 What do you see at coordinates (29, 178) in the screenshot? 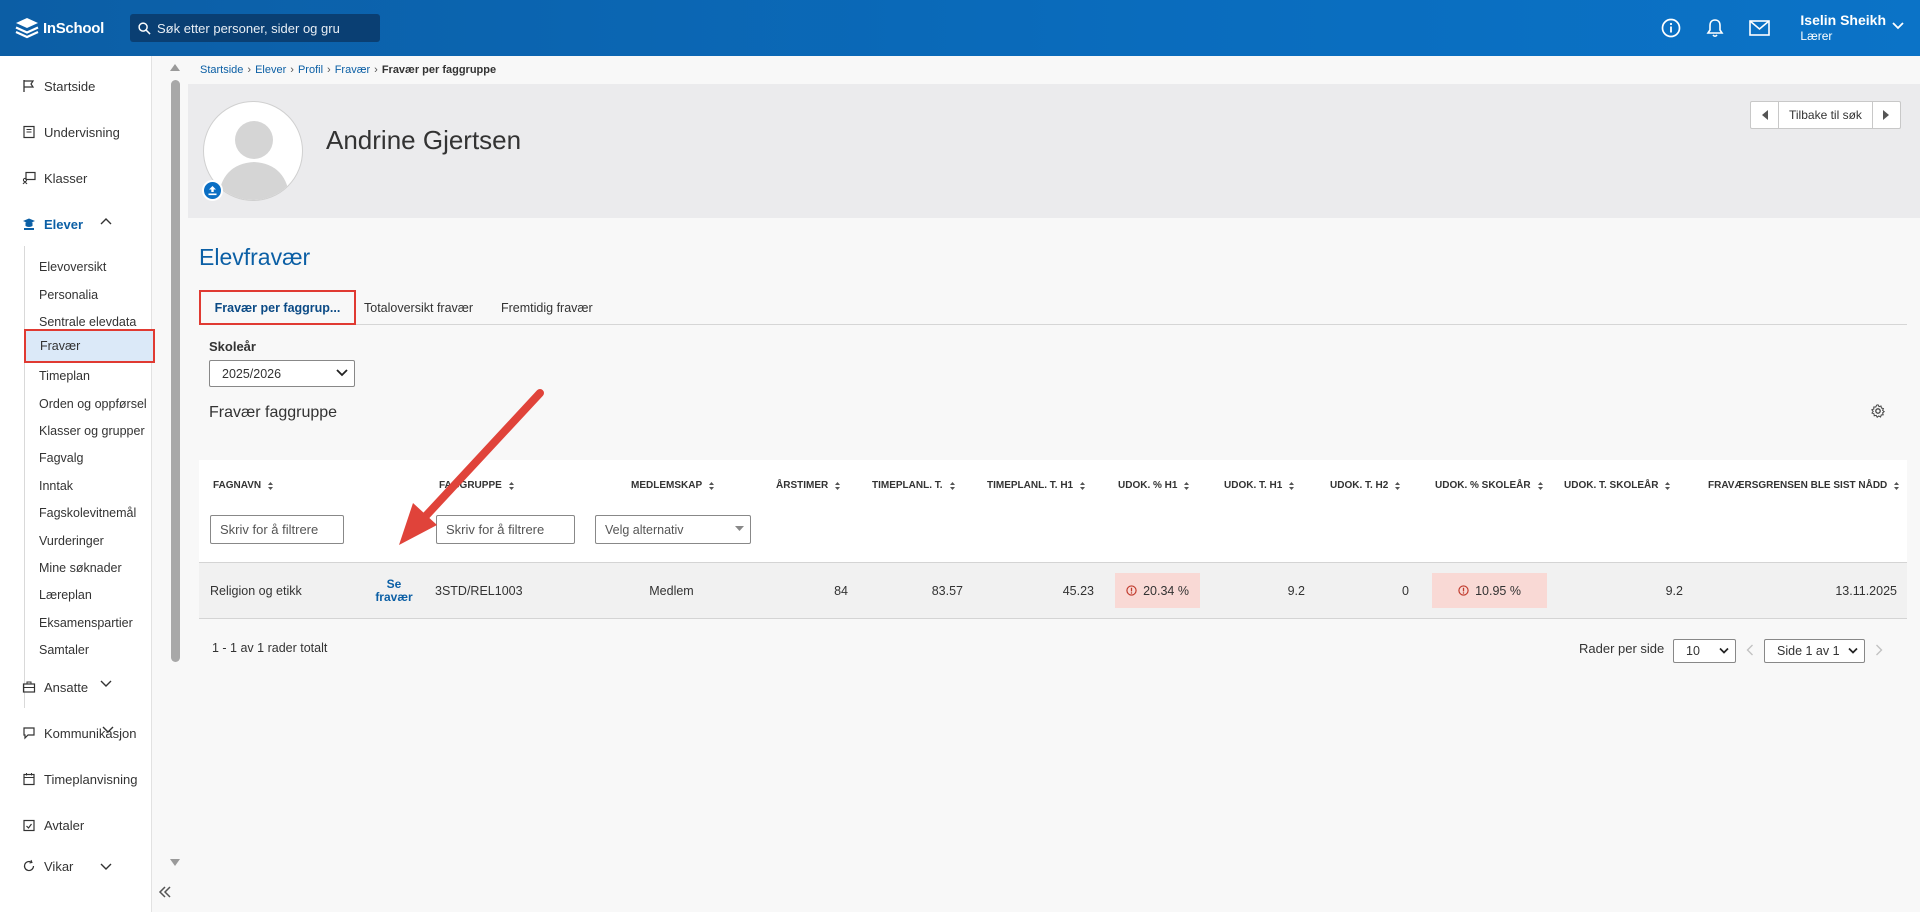
I see `chalkboard-icon` at bounding box center [29, 178].